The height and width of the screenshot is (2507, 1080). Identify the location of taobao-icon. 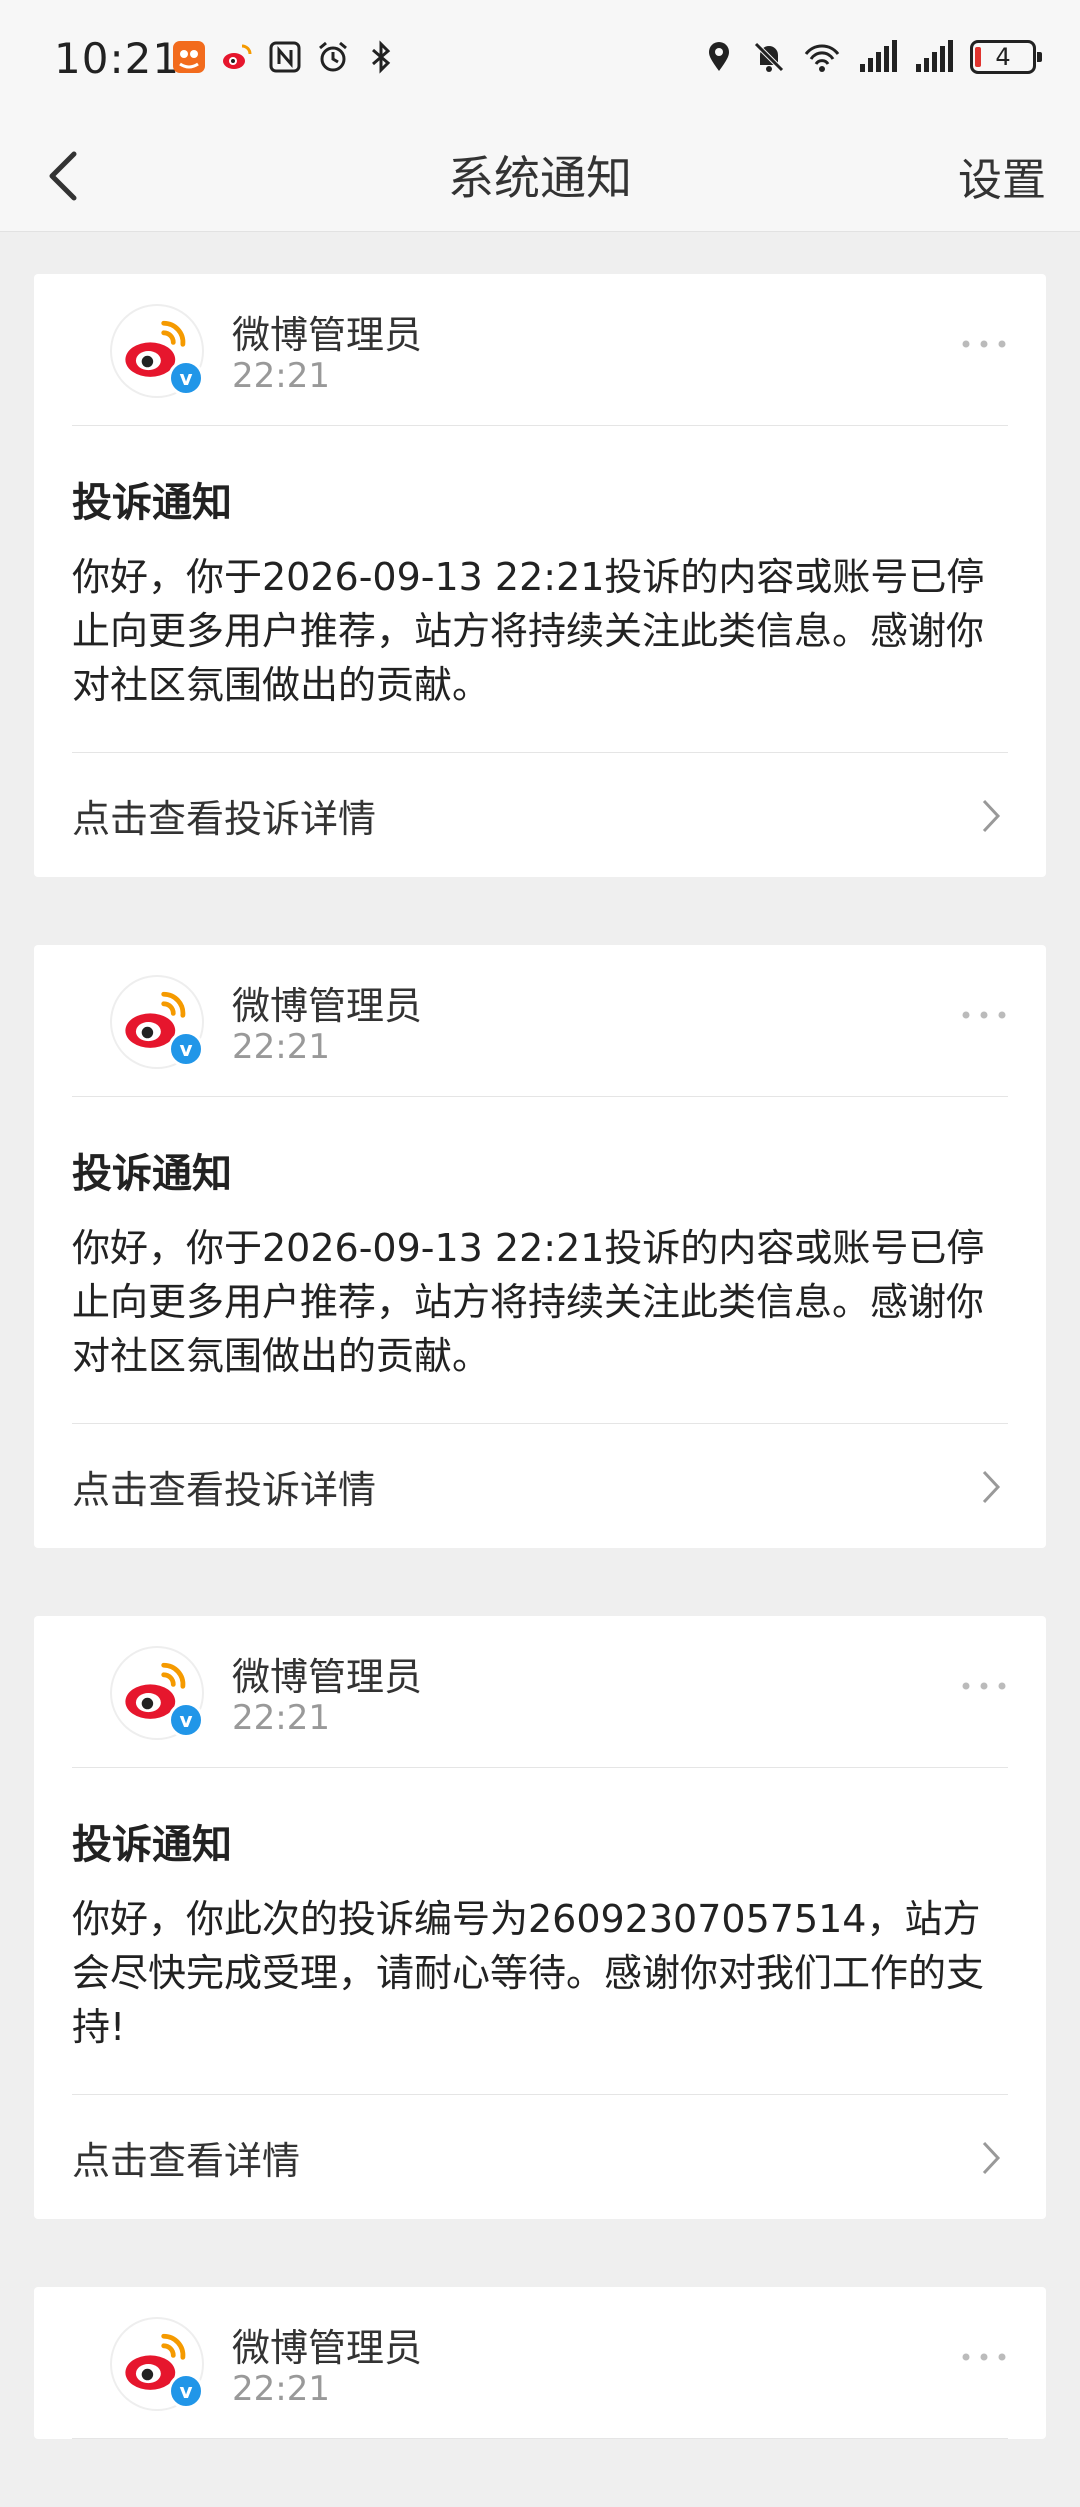
(189, 57).